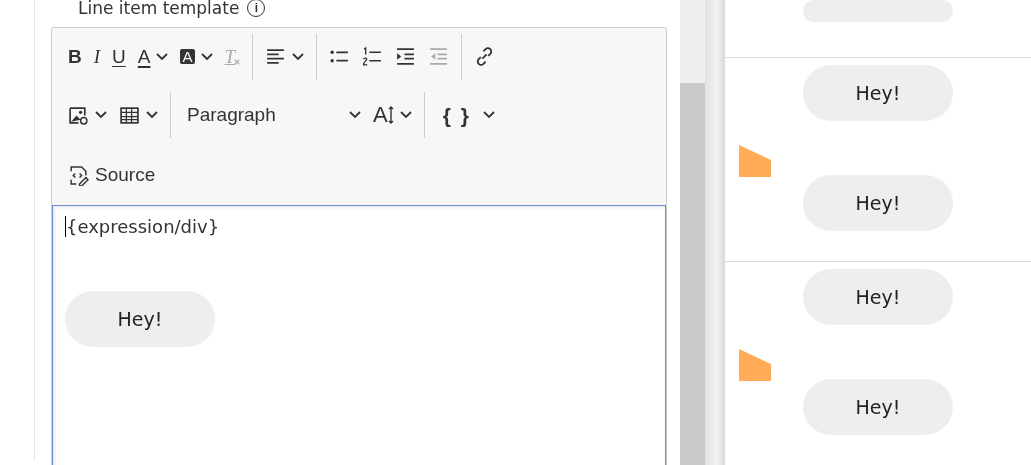 This screenshot has width=1031, height=465. What do you see at coordinates (159, 9) in the screenshot?
I see `field-label: Line item template` at bounding box center [159, 9].